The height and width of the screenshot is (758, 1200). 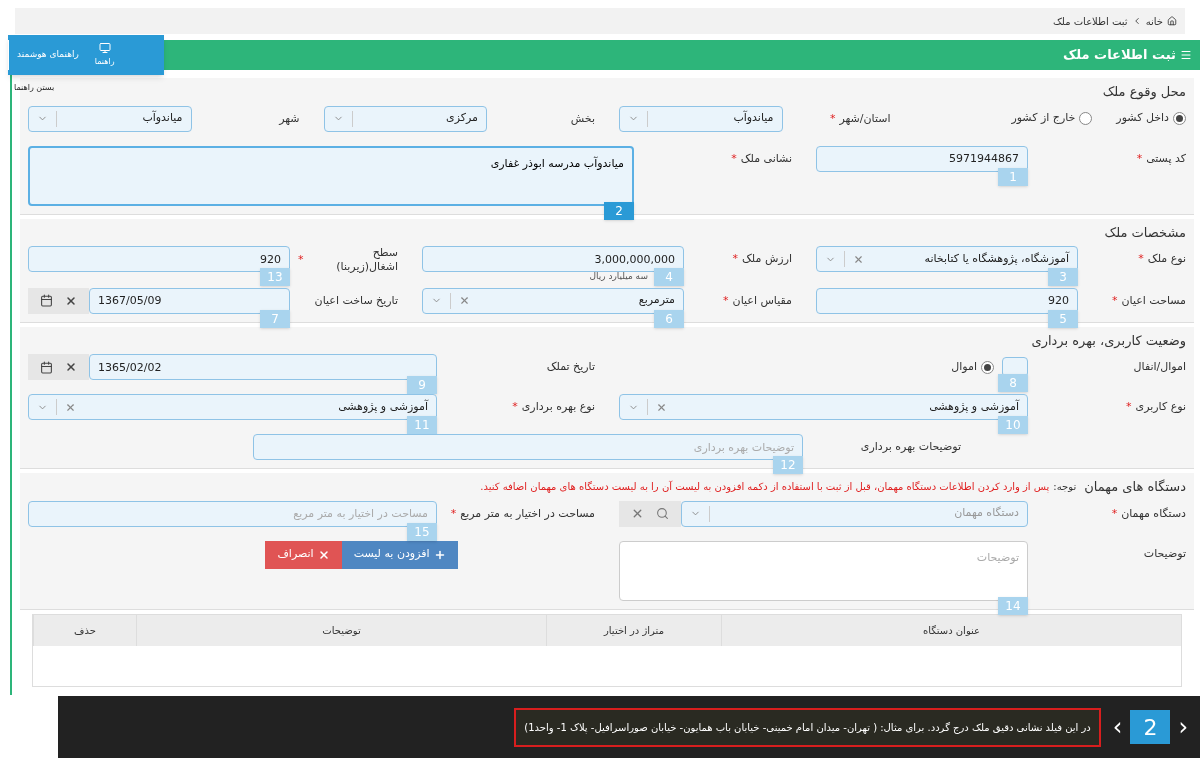 I want to click on field-label: اموال/انفال, so click(x=1159, y=367).